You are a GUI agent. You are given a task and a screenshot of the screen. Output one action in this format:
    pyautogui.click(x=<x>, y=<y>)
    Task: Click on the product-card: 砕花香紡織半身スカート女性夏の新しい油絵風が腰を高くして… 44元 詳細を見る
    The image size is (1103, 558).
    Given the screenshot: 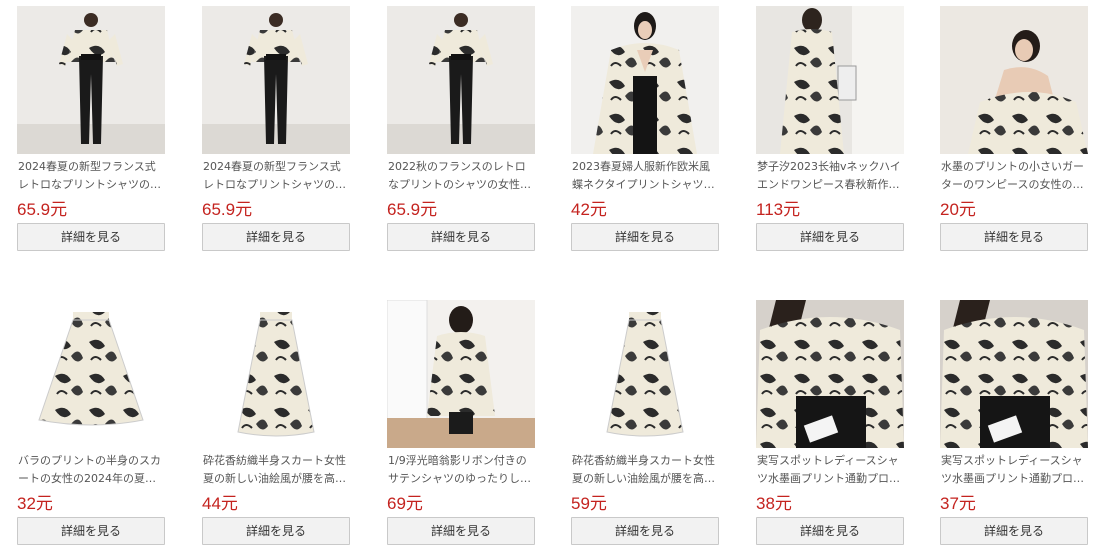 What is the action you would take?
    pyautogui.click(x=276, y=422)
    